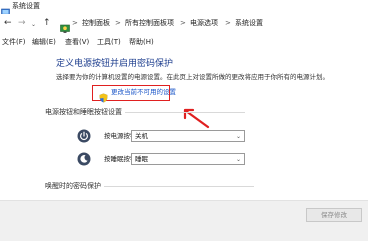 Image resolution: width=368 pixels, height=241 pixels. What do you see at coordinates (8, 23) in the screenshot?
I see `back-button: ←` at bounding box center [8, 23].